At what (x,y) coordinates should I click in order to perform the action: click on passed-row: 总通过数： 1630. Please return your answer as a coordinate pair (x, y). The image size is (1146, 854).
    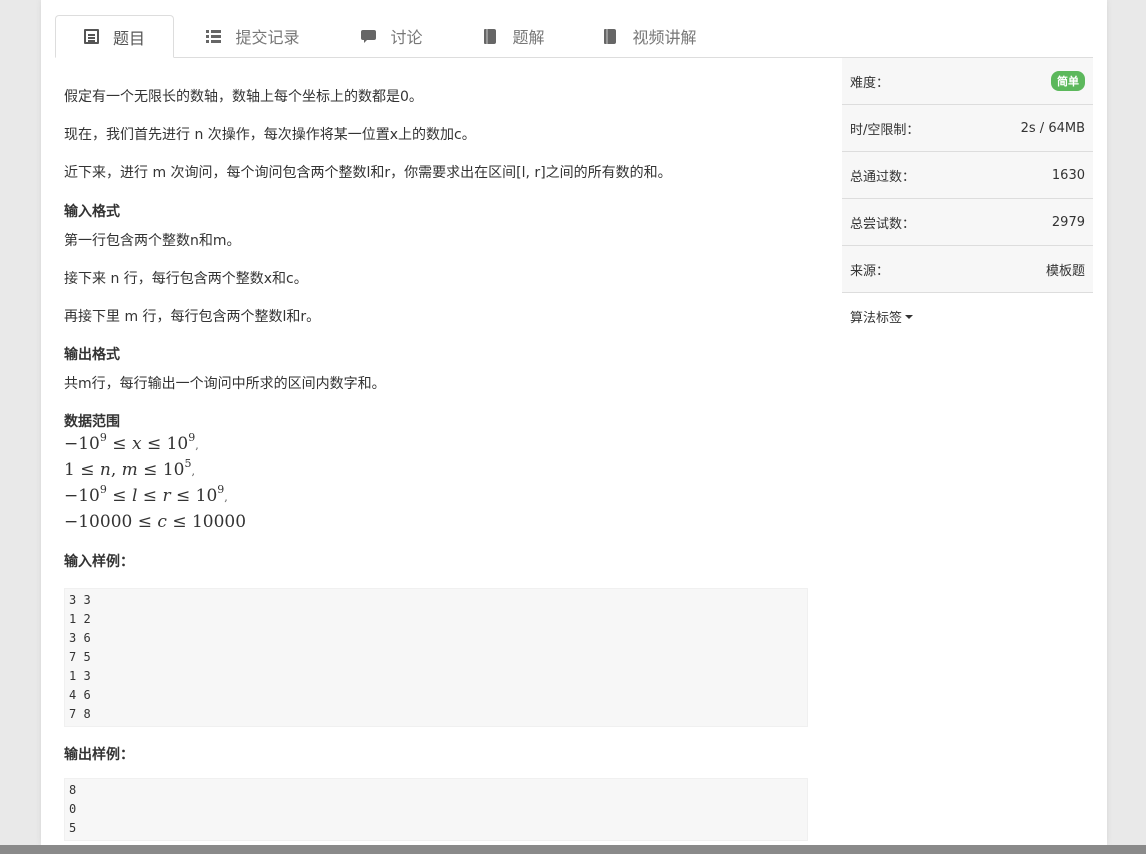
    Looking at the image, I should click on (967, 175).